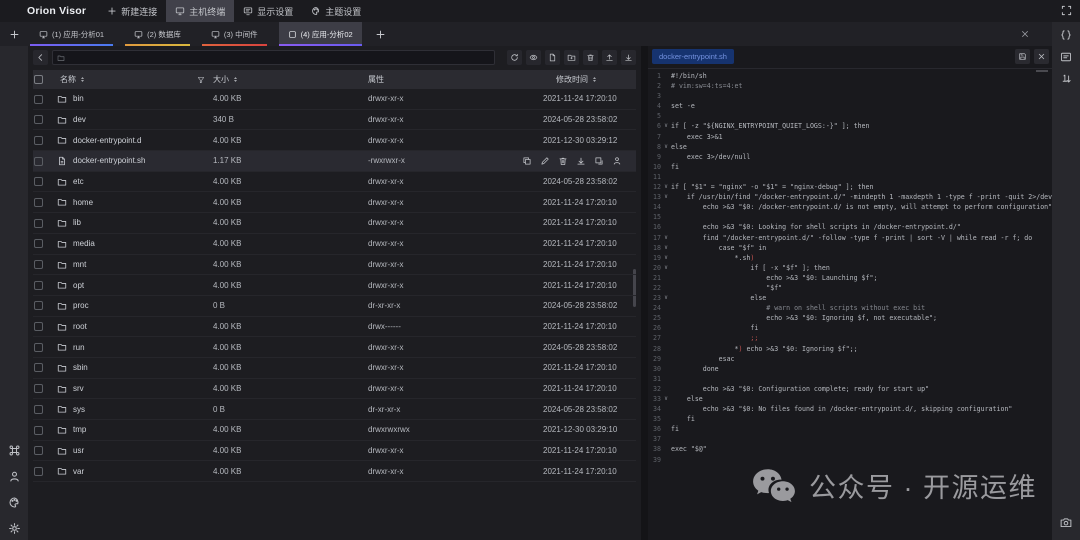 The height and width of the screenshot is (540, 1080). I want to click on code-text: fi, so click(715, 328).